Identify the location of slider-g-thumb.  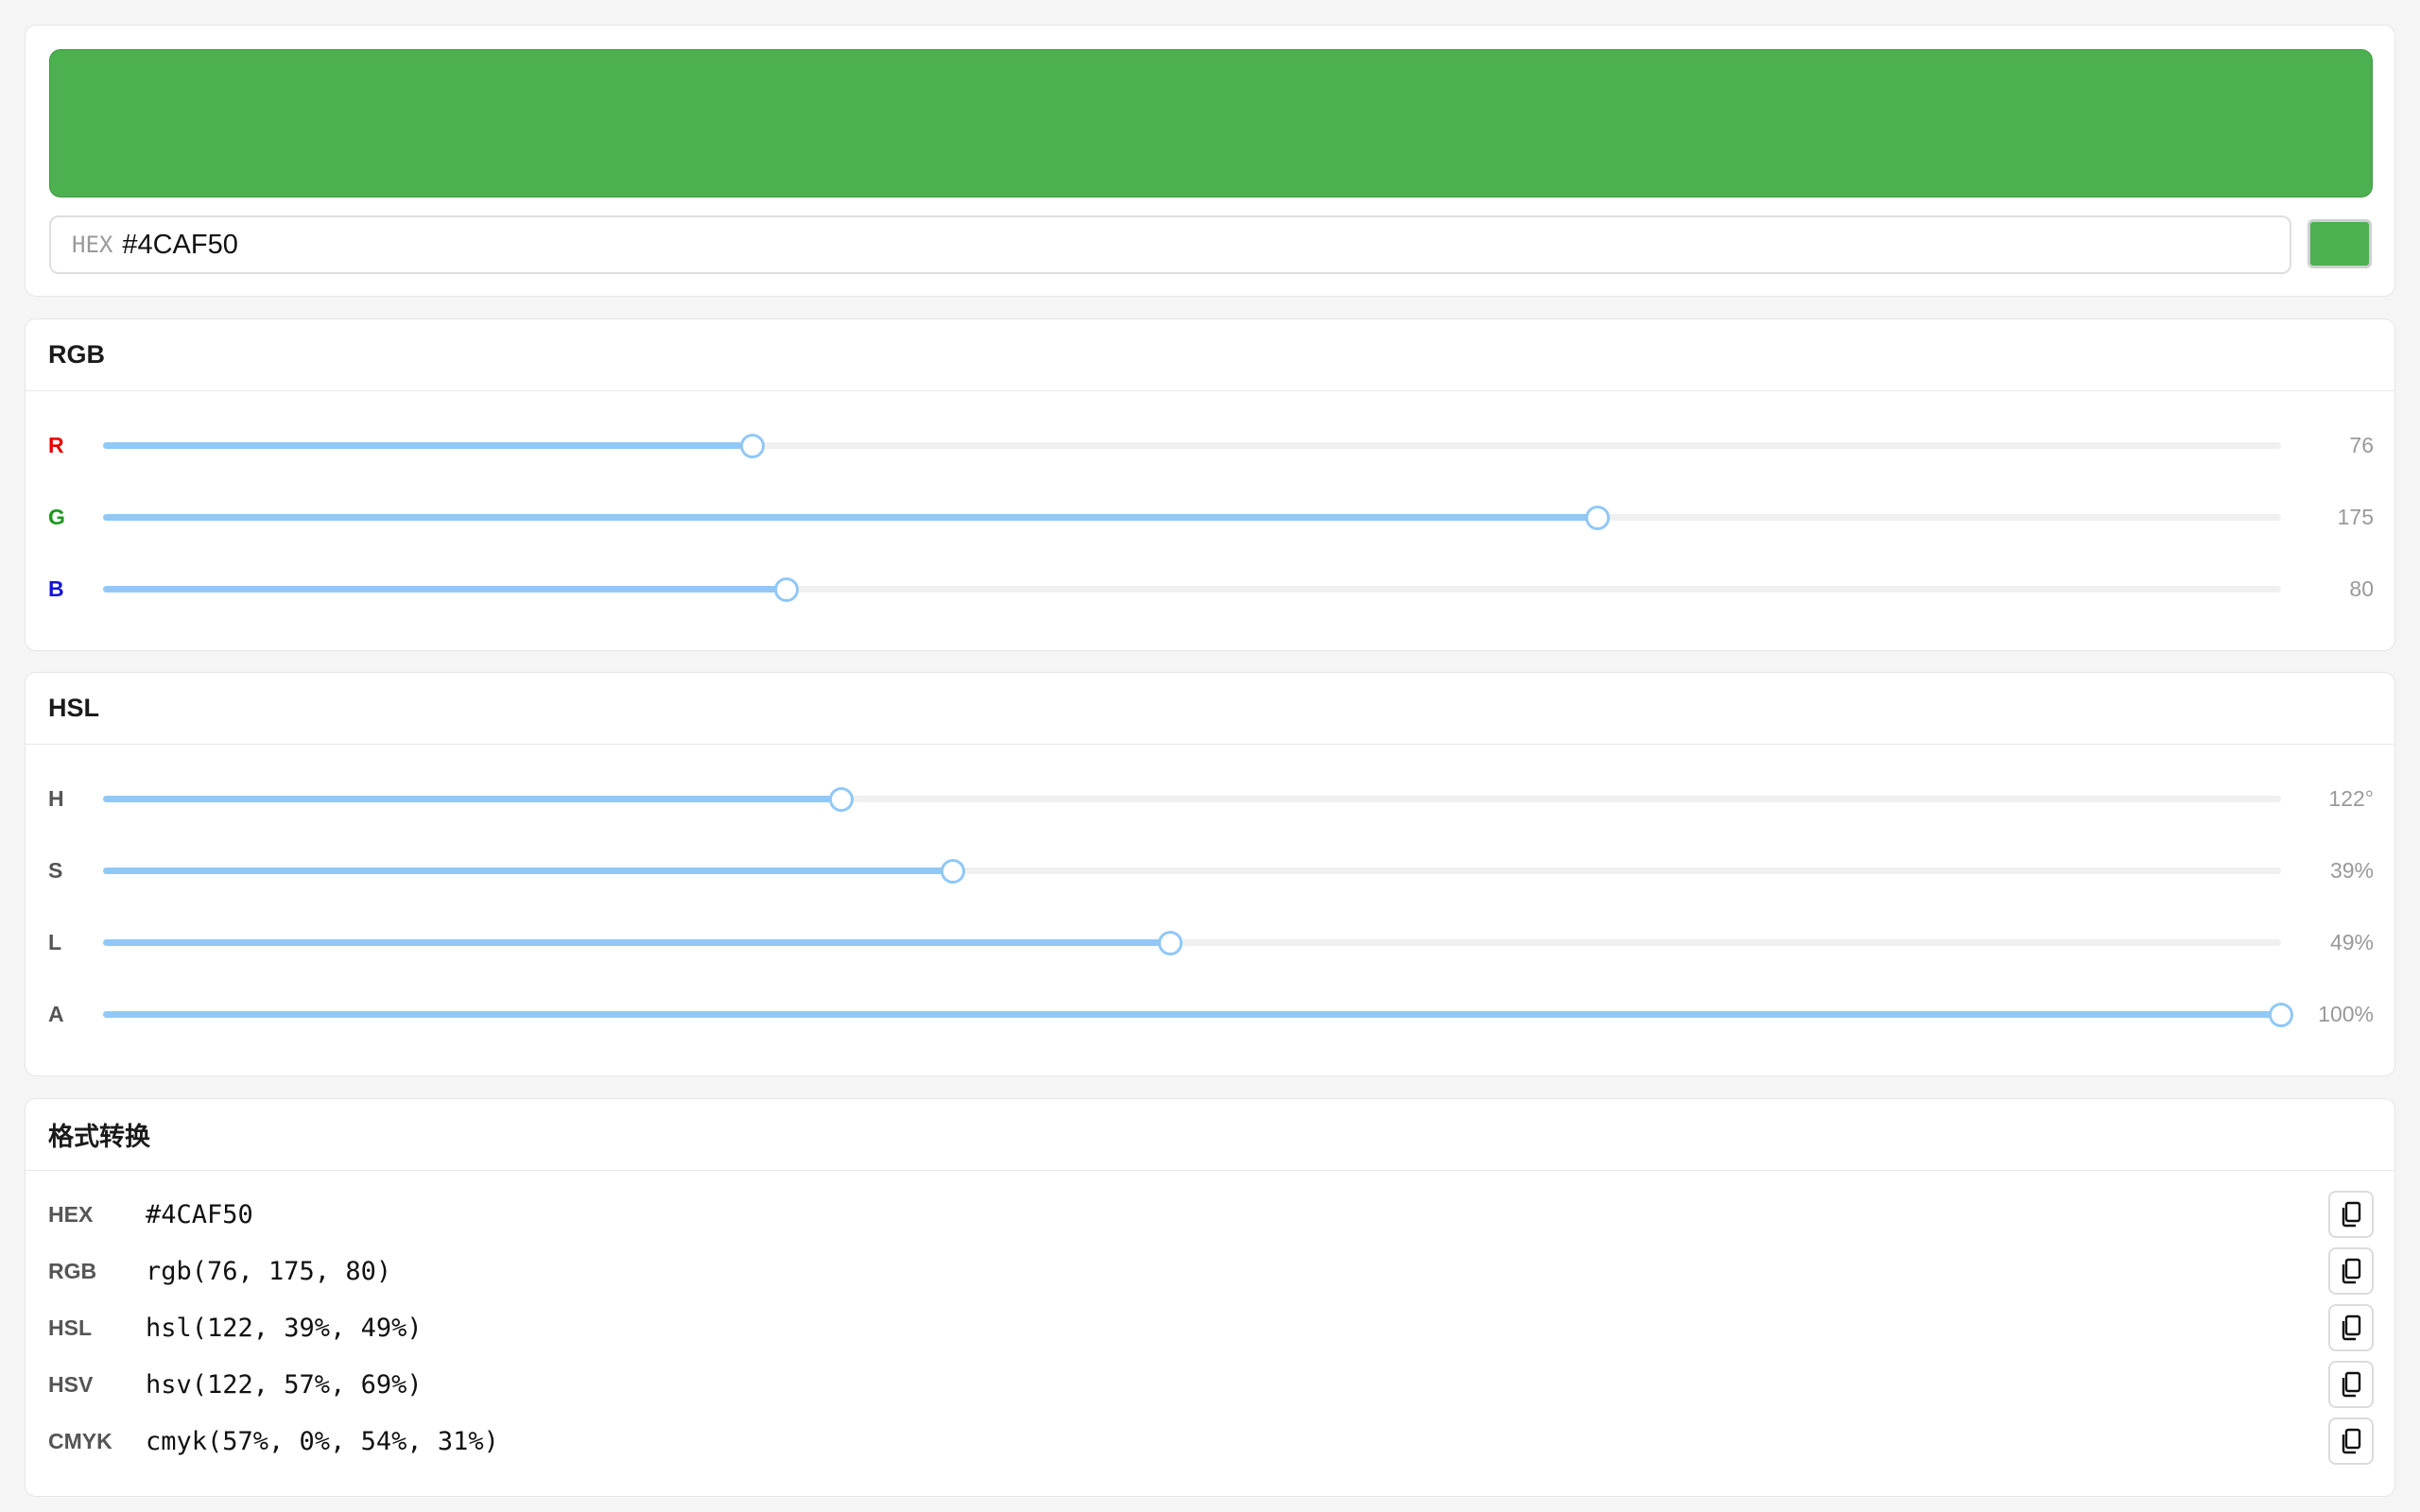
(1597, 518).